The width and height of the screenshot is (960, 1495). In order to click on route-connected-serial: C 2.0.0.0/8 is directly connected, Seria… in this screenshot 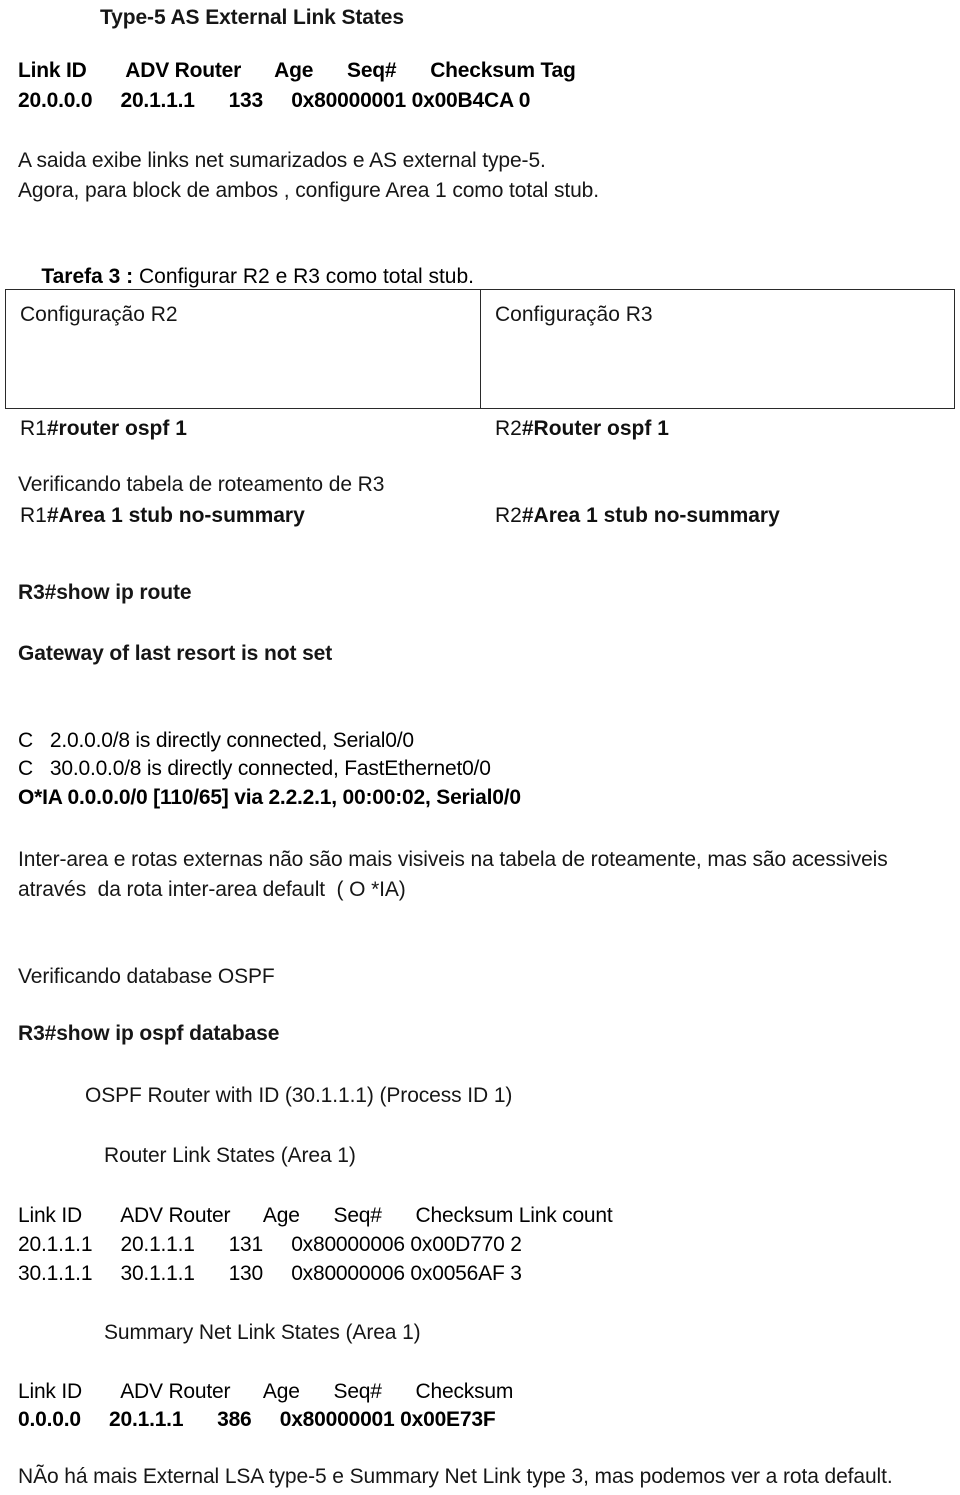, I will do `click(216, 740)`.